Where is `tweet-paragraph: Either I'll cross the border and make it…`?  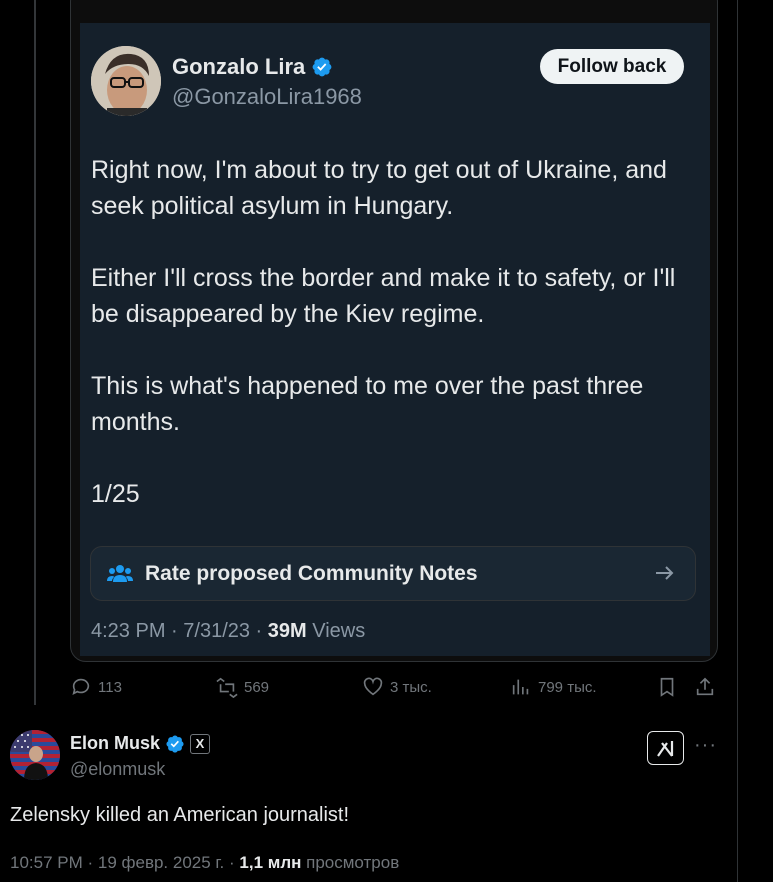 tweet-paragraph: Either I'll cross the border and make it… is located at coordinates (383, 296).